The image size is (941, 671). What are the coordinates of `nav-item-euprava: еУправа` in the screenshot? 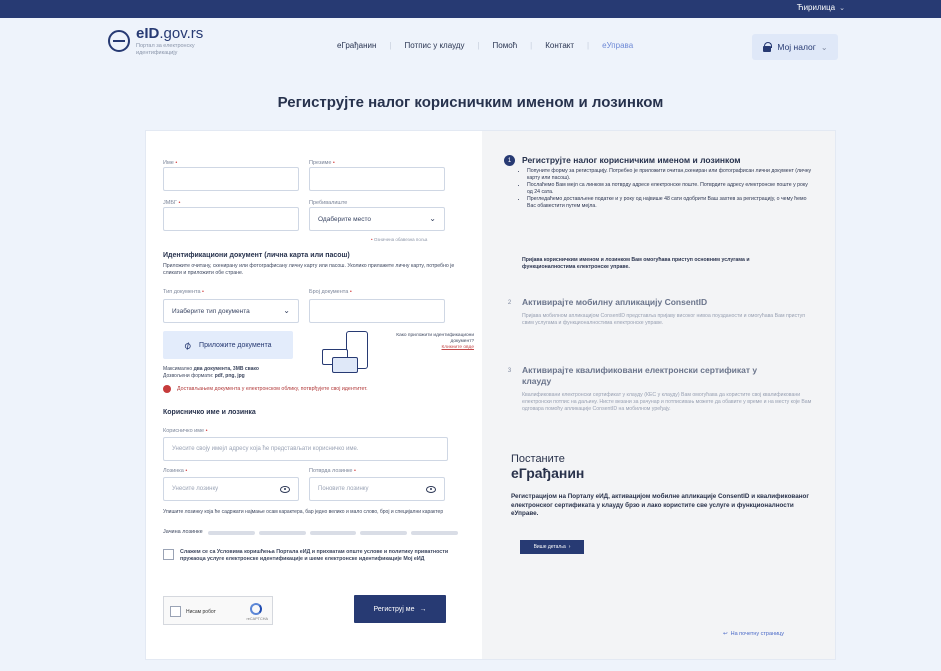 It's located at (617, 45).